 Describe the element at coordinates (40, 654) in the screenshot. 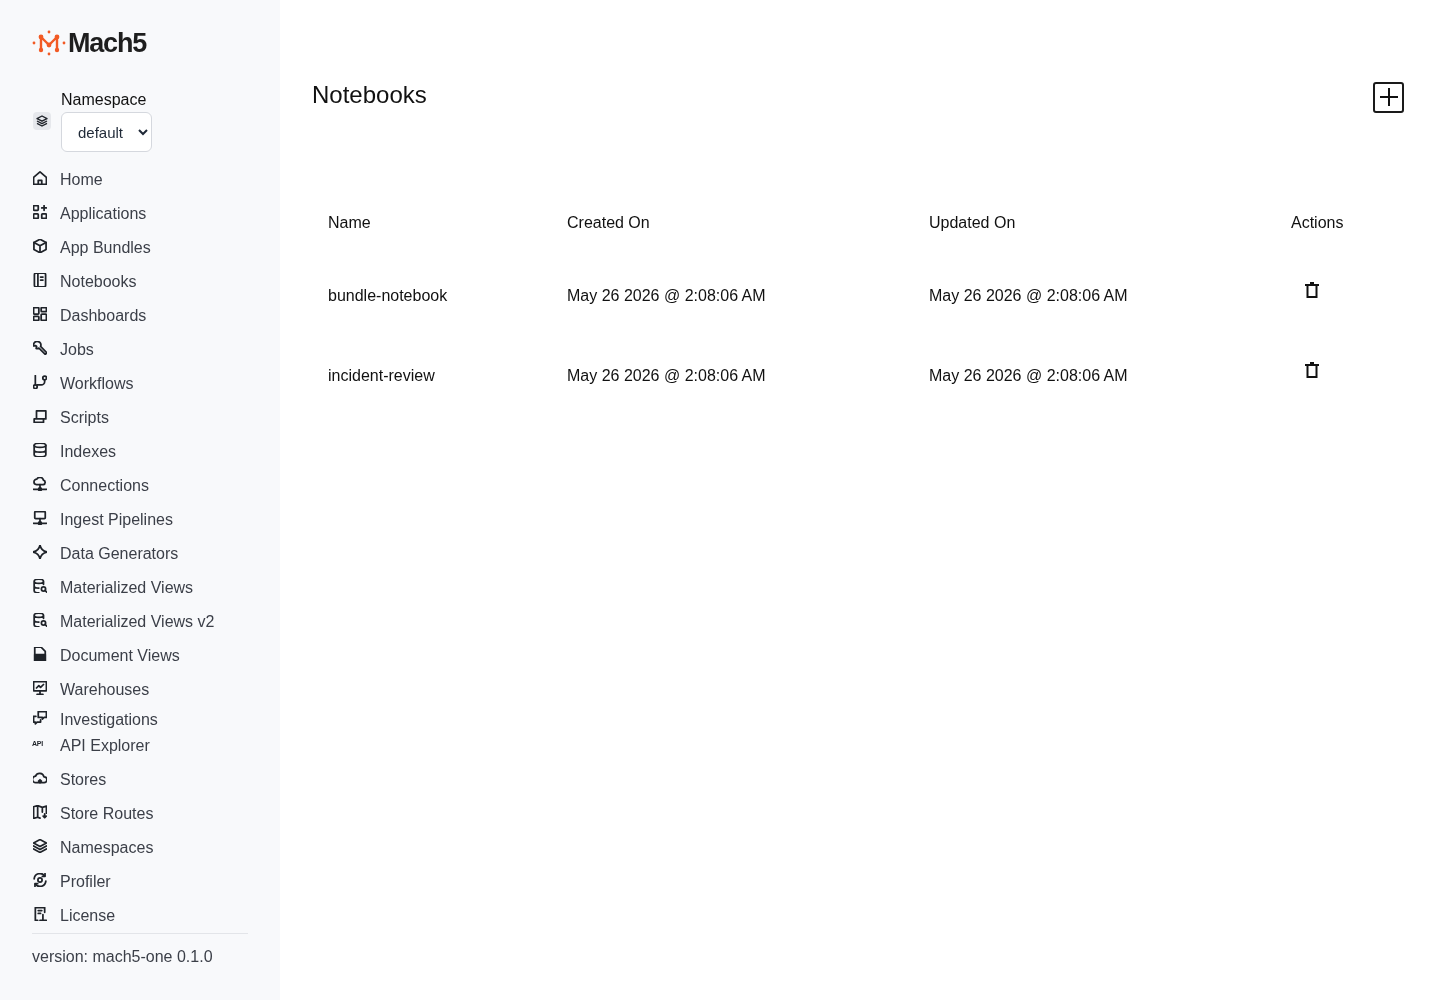

I see `document-icon` at that location.